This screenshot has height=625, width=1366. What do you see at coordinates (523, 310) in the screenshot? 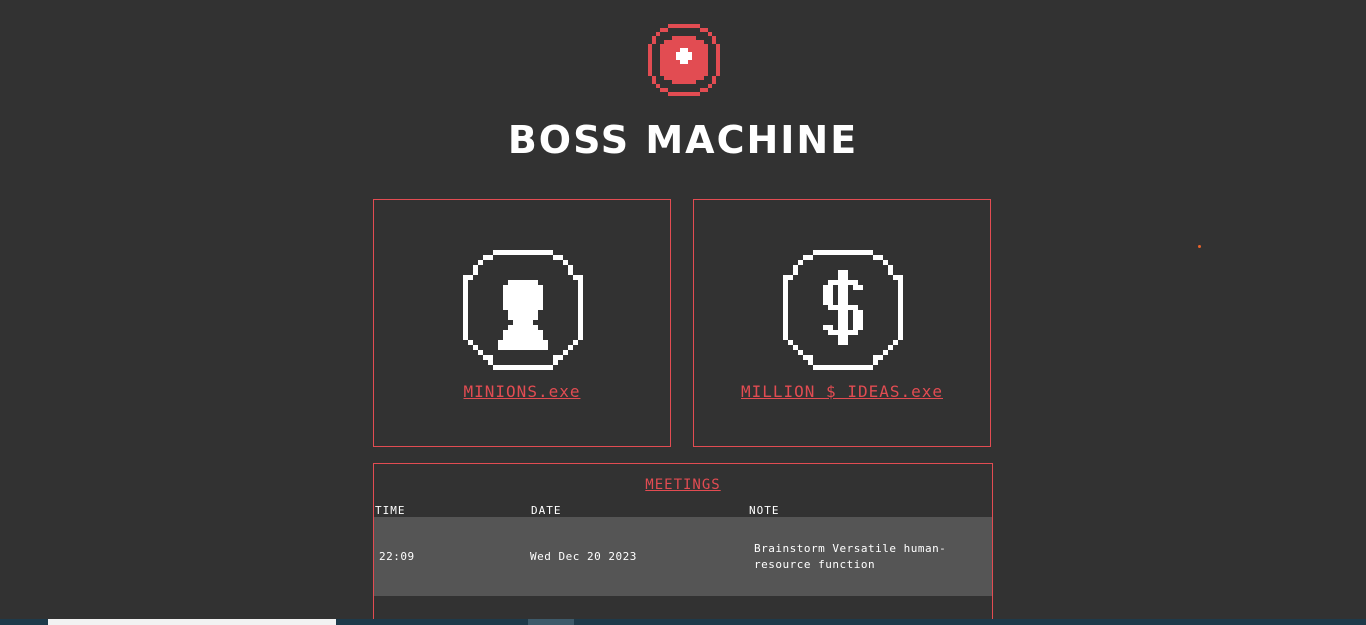
I see `minion-icon` at bounding box center [523, 310].